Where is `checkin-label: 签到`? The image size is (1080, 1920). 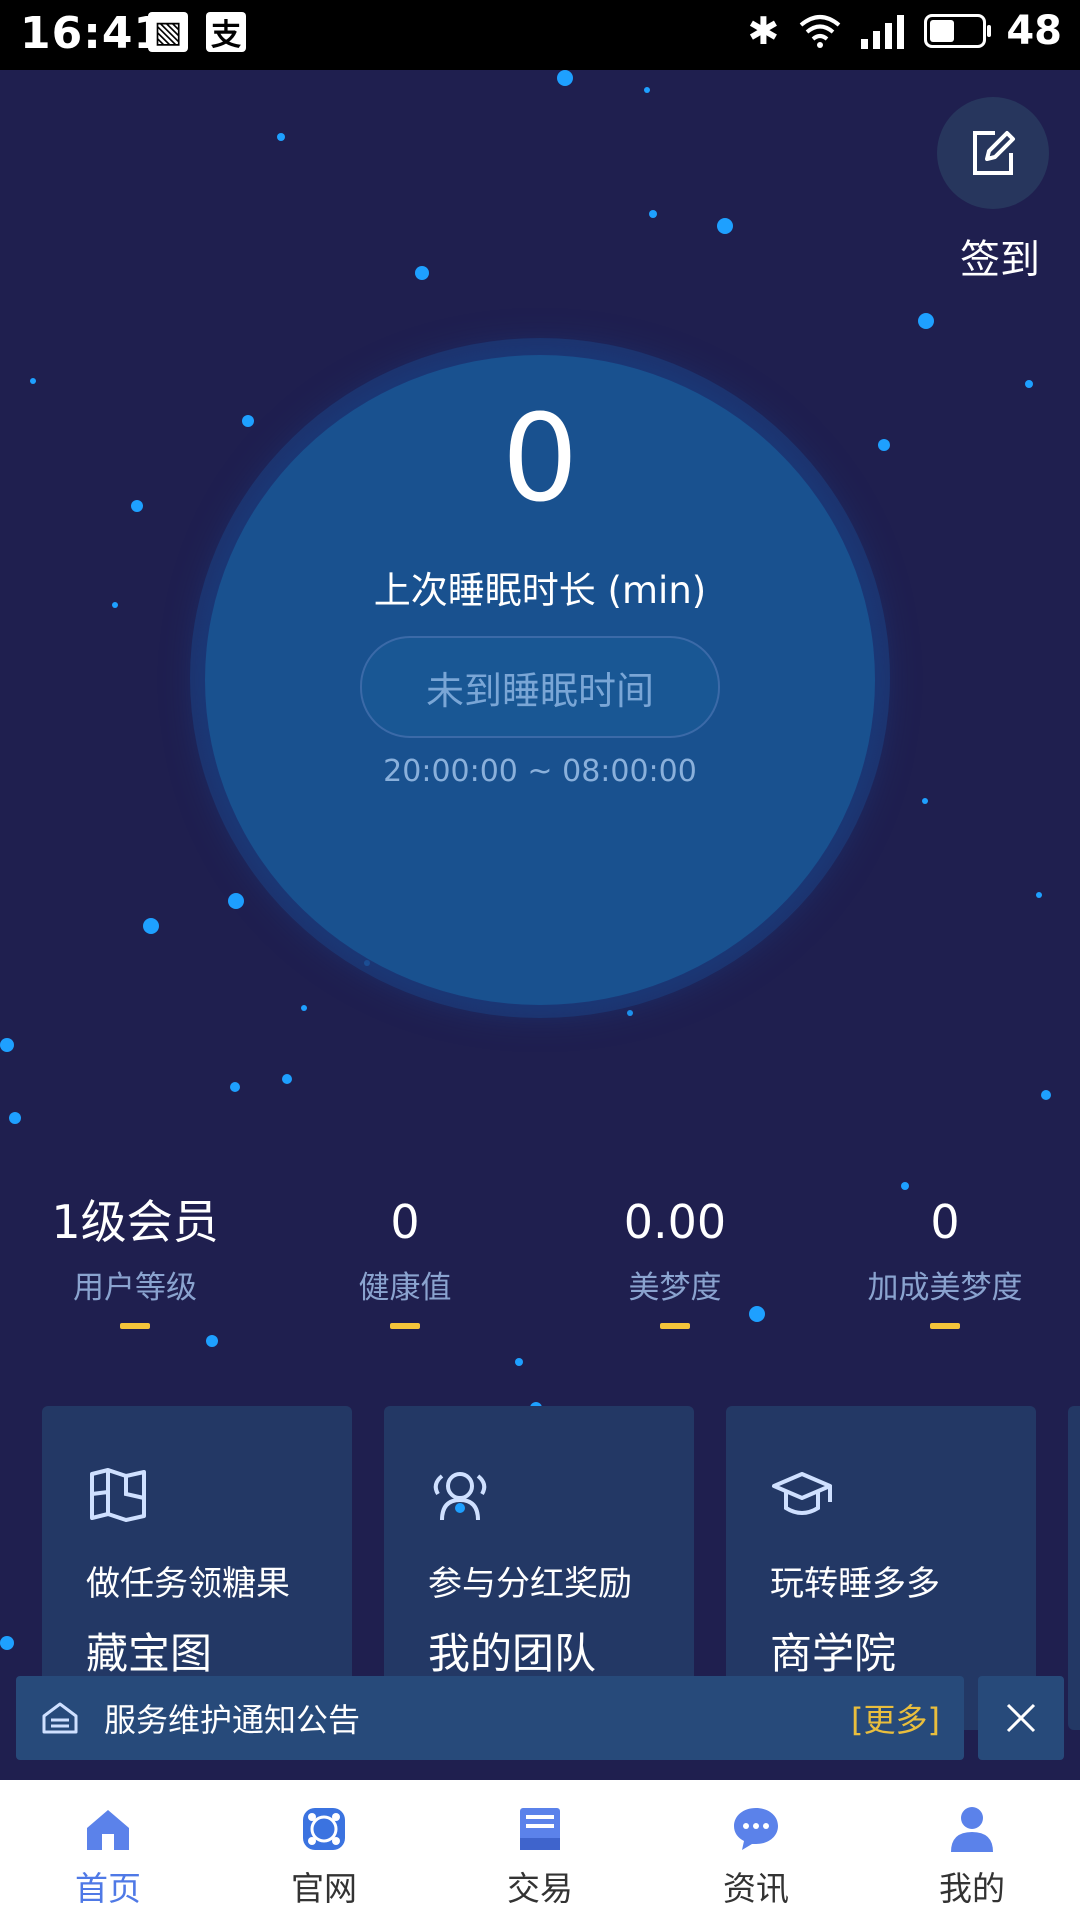
checkin-label: 签到 is located at coordinates (1000, 256).